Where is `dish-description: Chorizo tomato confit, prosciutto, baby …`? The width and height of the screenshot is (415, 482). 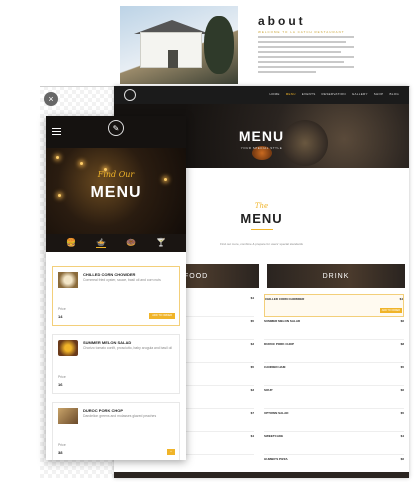 dish-description: Chorizo tomato confit, prosciutto, baby … is located at coordinates (127, 348).